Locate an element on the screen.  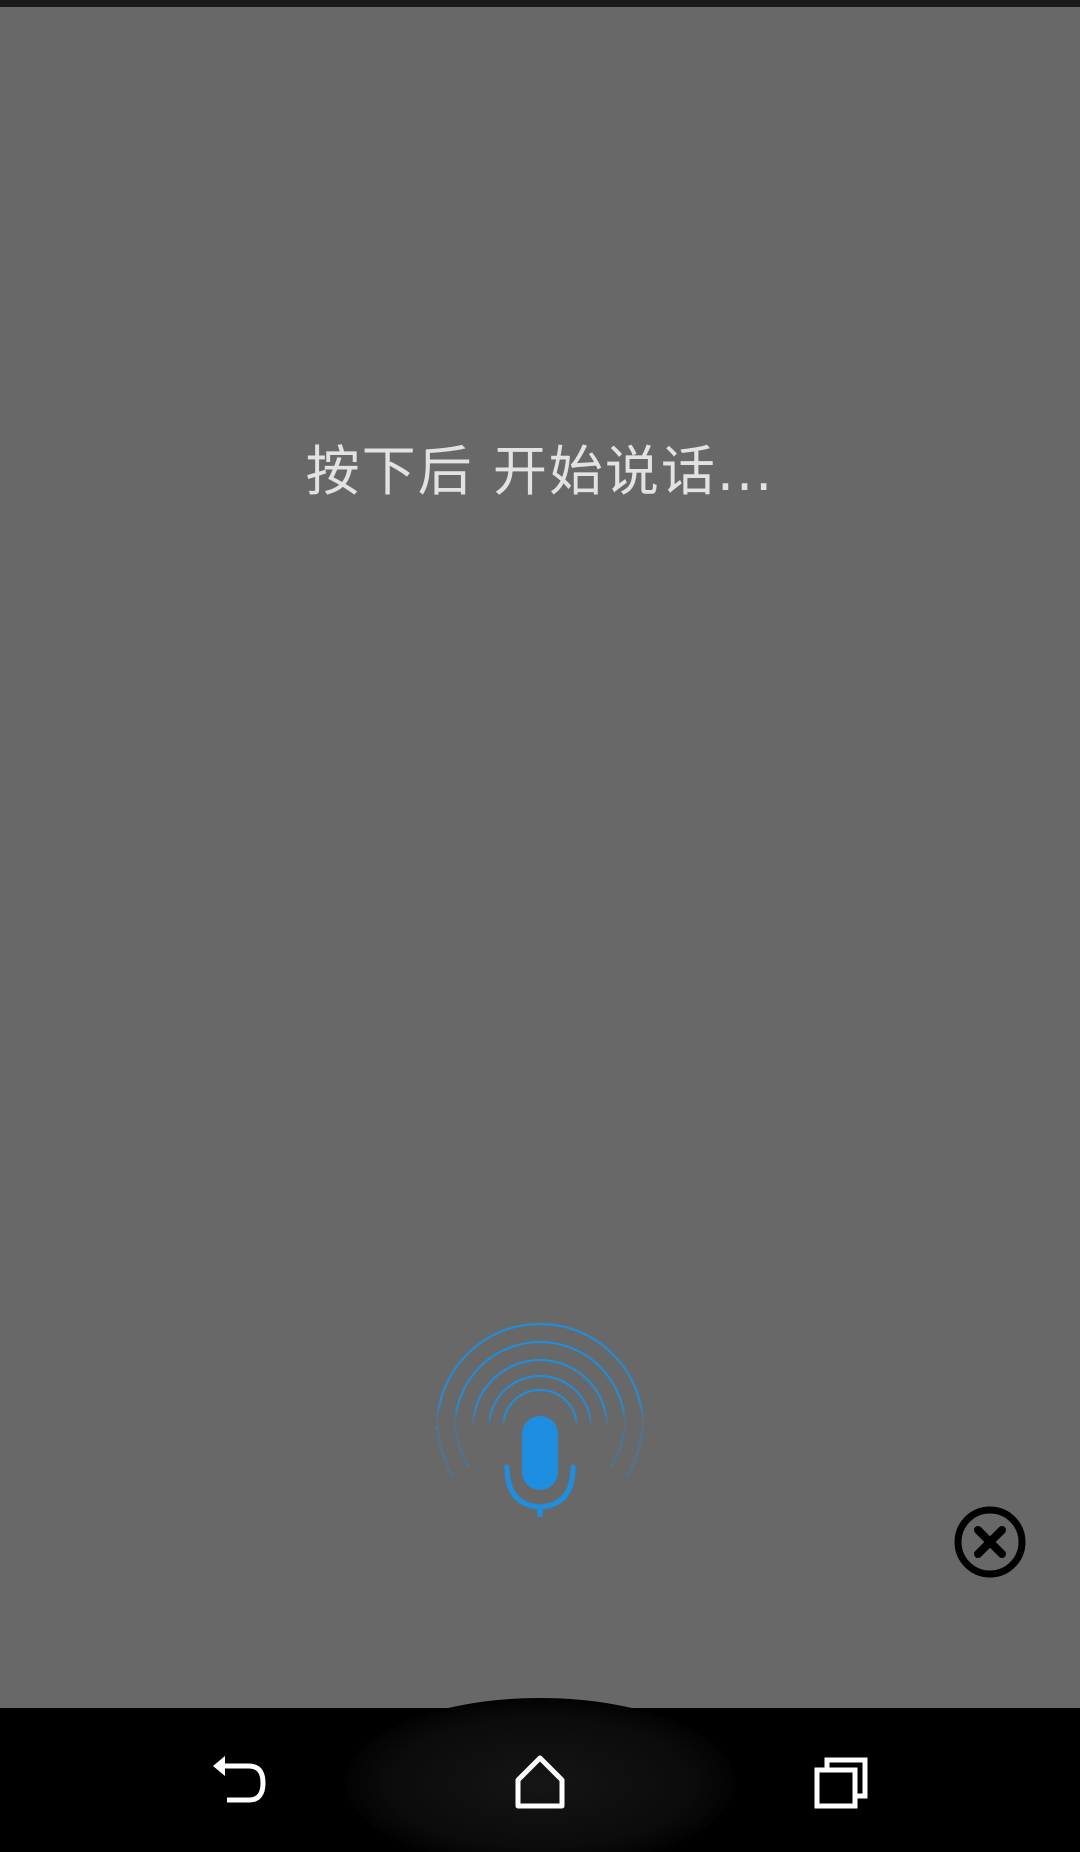
close-button is located at coordinates (990, 1542).